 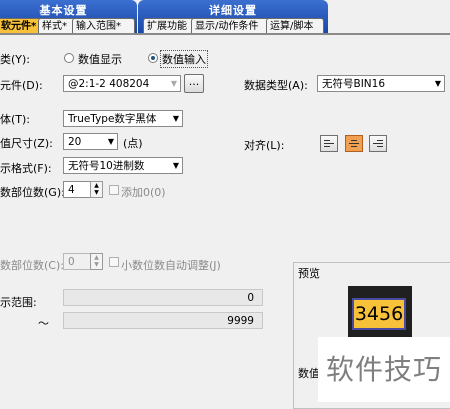 I want to click on data-type-label: 数据类型(A):, so click(x=276, y=85).